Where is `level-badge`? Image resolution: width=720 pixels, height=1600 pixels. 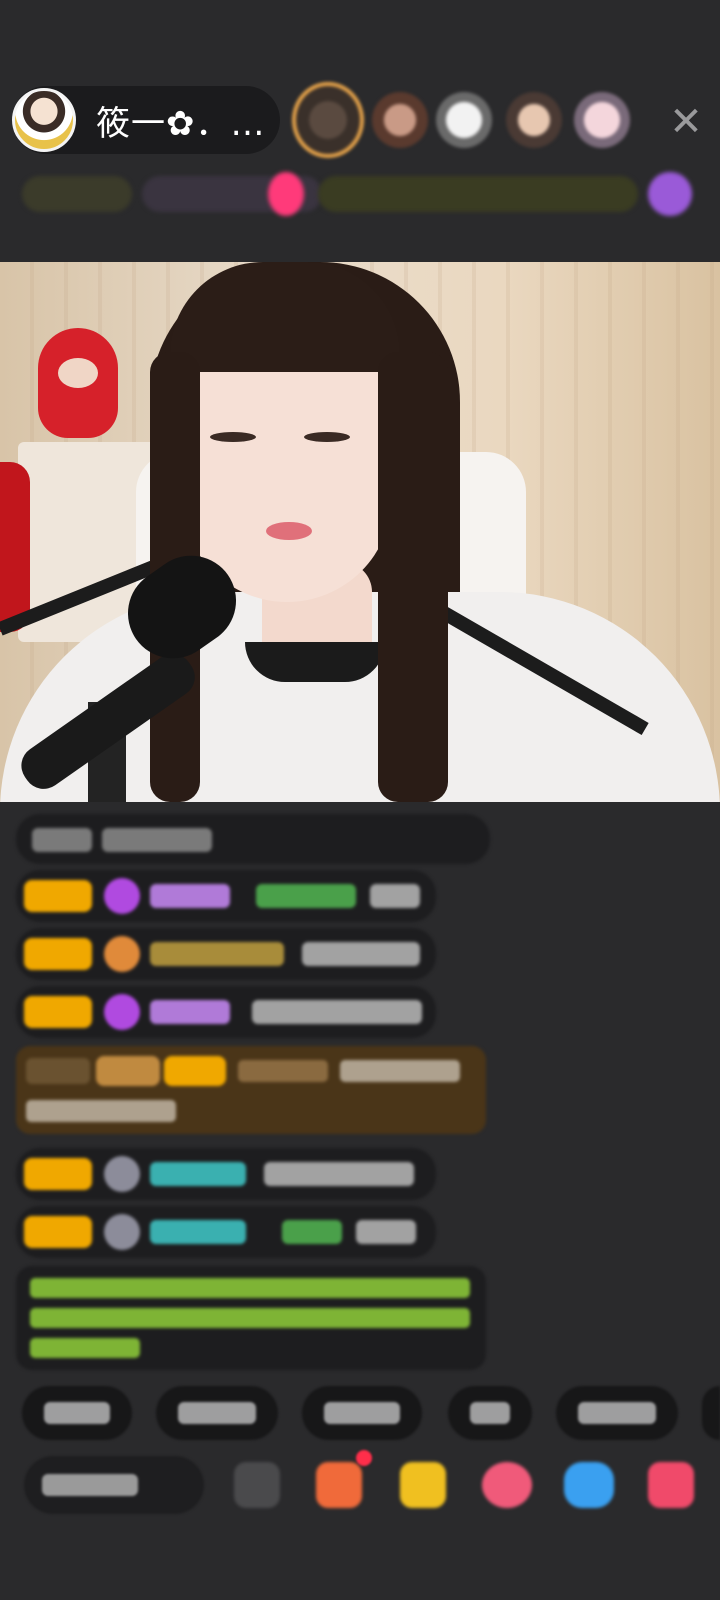 level-badge is located at coordinates (77, 194).